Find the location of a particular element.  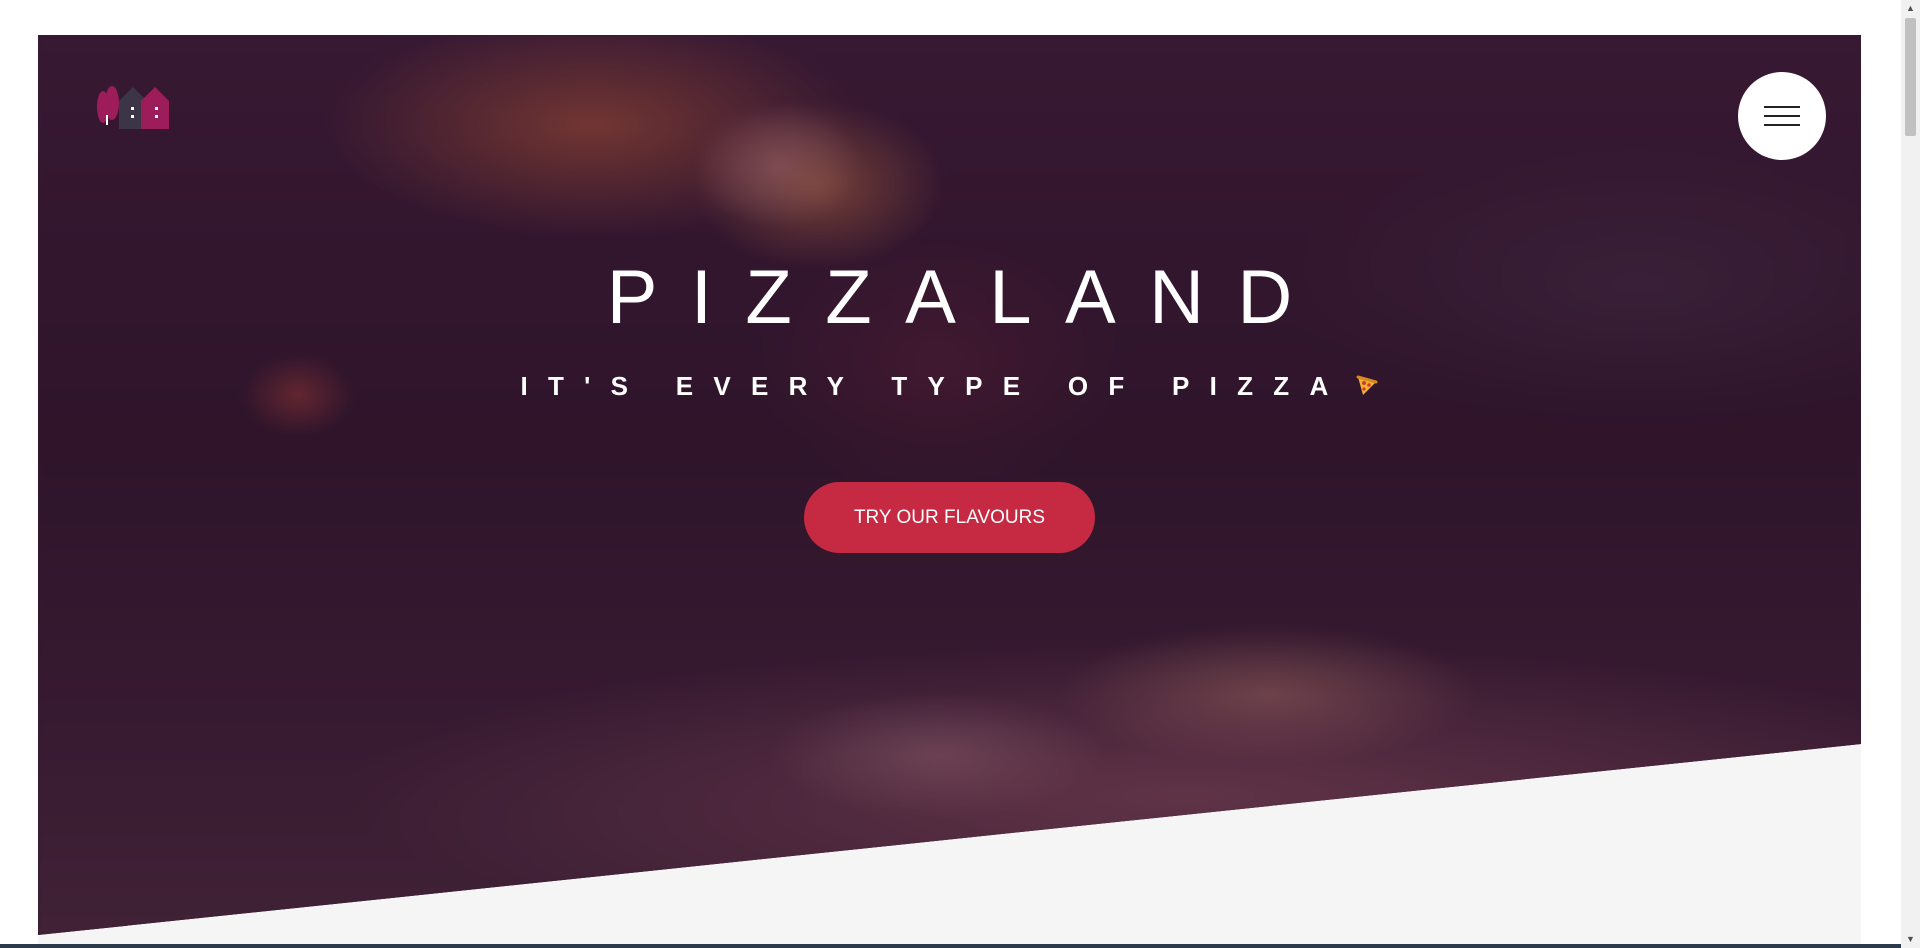

scroll-up-arrow-icon: ▲ is located at coordinates (1910, 8).